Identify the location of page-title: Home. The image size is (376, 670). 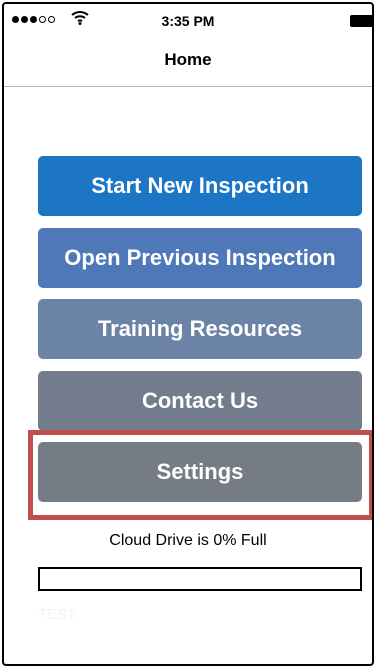
(188, 59).